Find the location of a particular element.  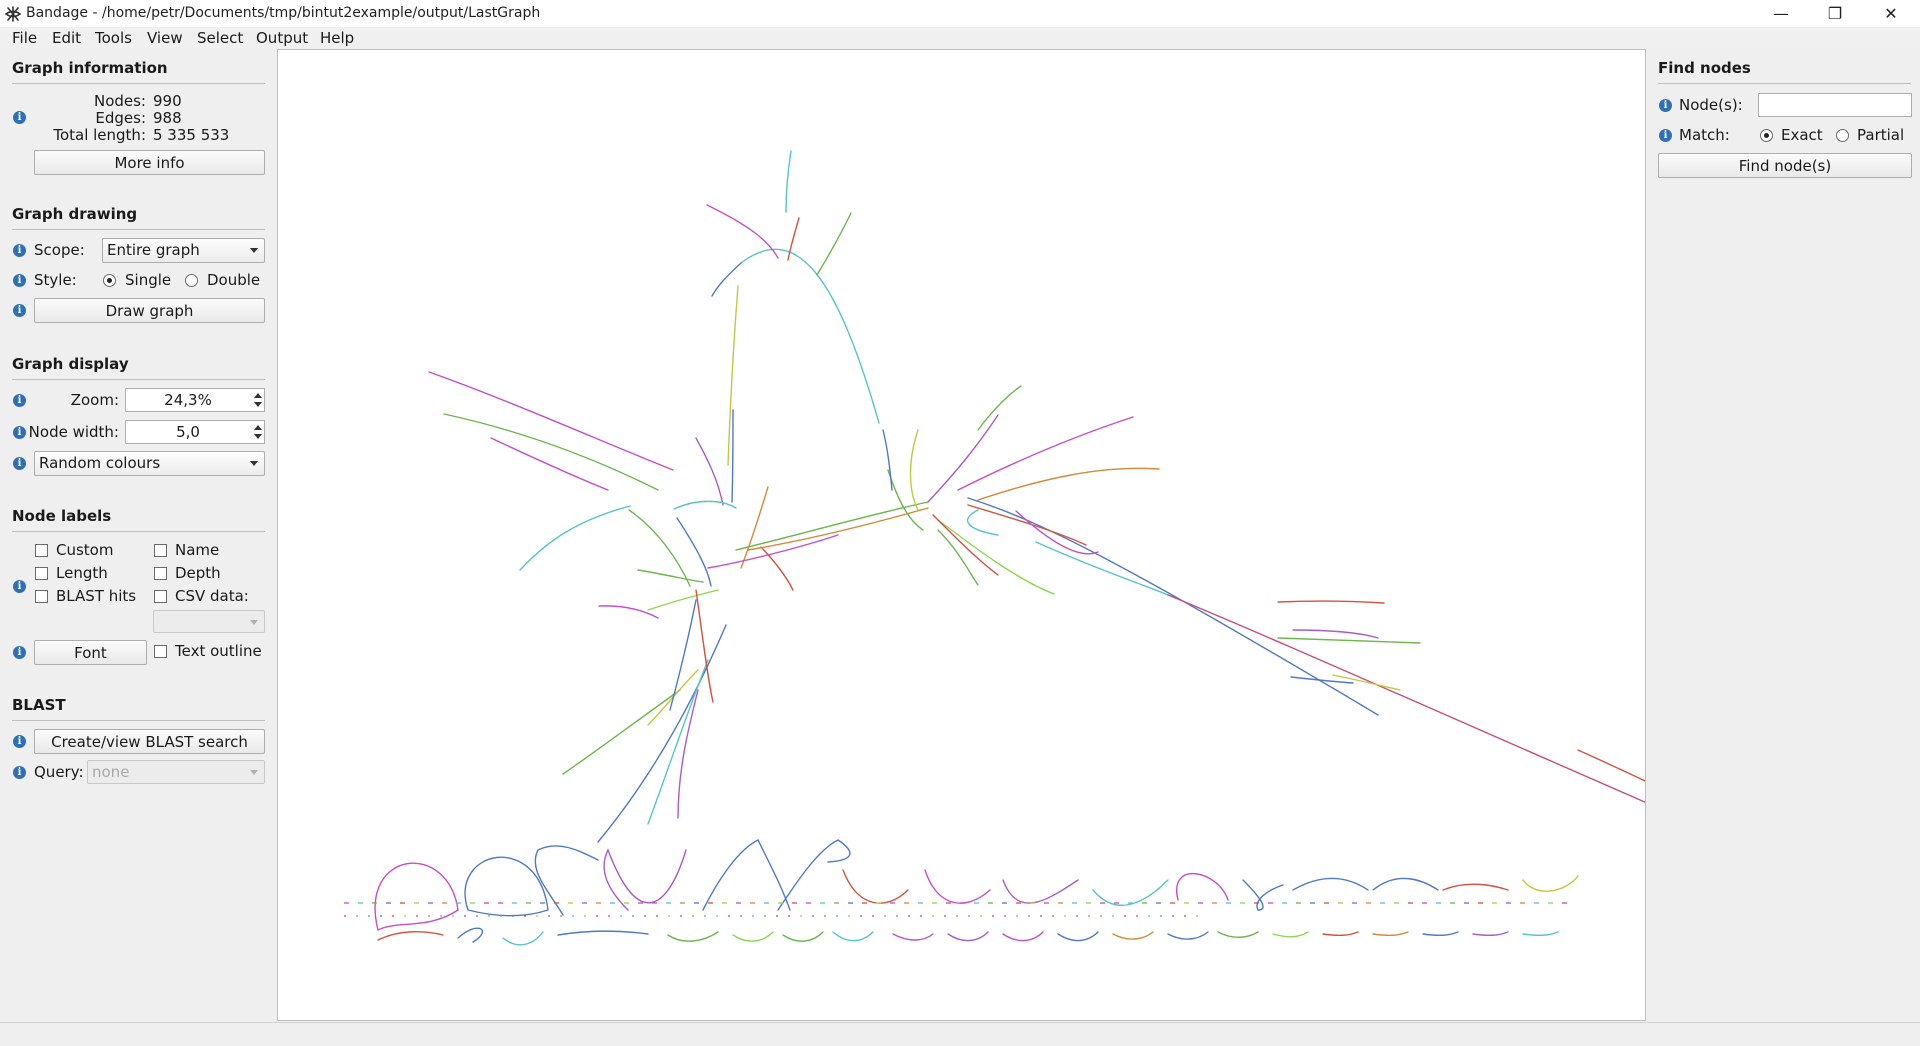

find-nodes-input is located at coordinates (1835, 105).